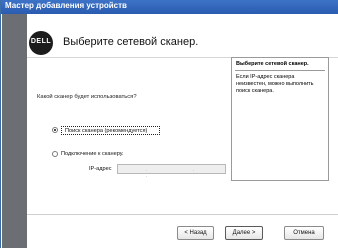 This screenshot has height=248, width=338. What do you see at coordinates (280, 70) in the screenshot?
I see `info-divider` at bounding box center [280, 70].